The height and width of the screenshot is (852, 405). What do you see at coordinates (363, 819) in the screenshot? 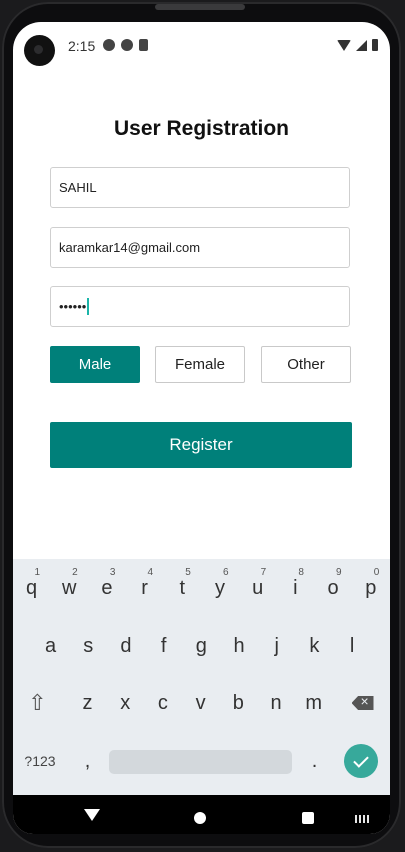
I see `keyboard-switch-icon` at bounding box center [363, 819].